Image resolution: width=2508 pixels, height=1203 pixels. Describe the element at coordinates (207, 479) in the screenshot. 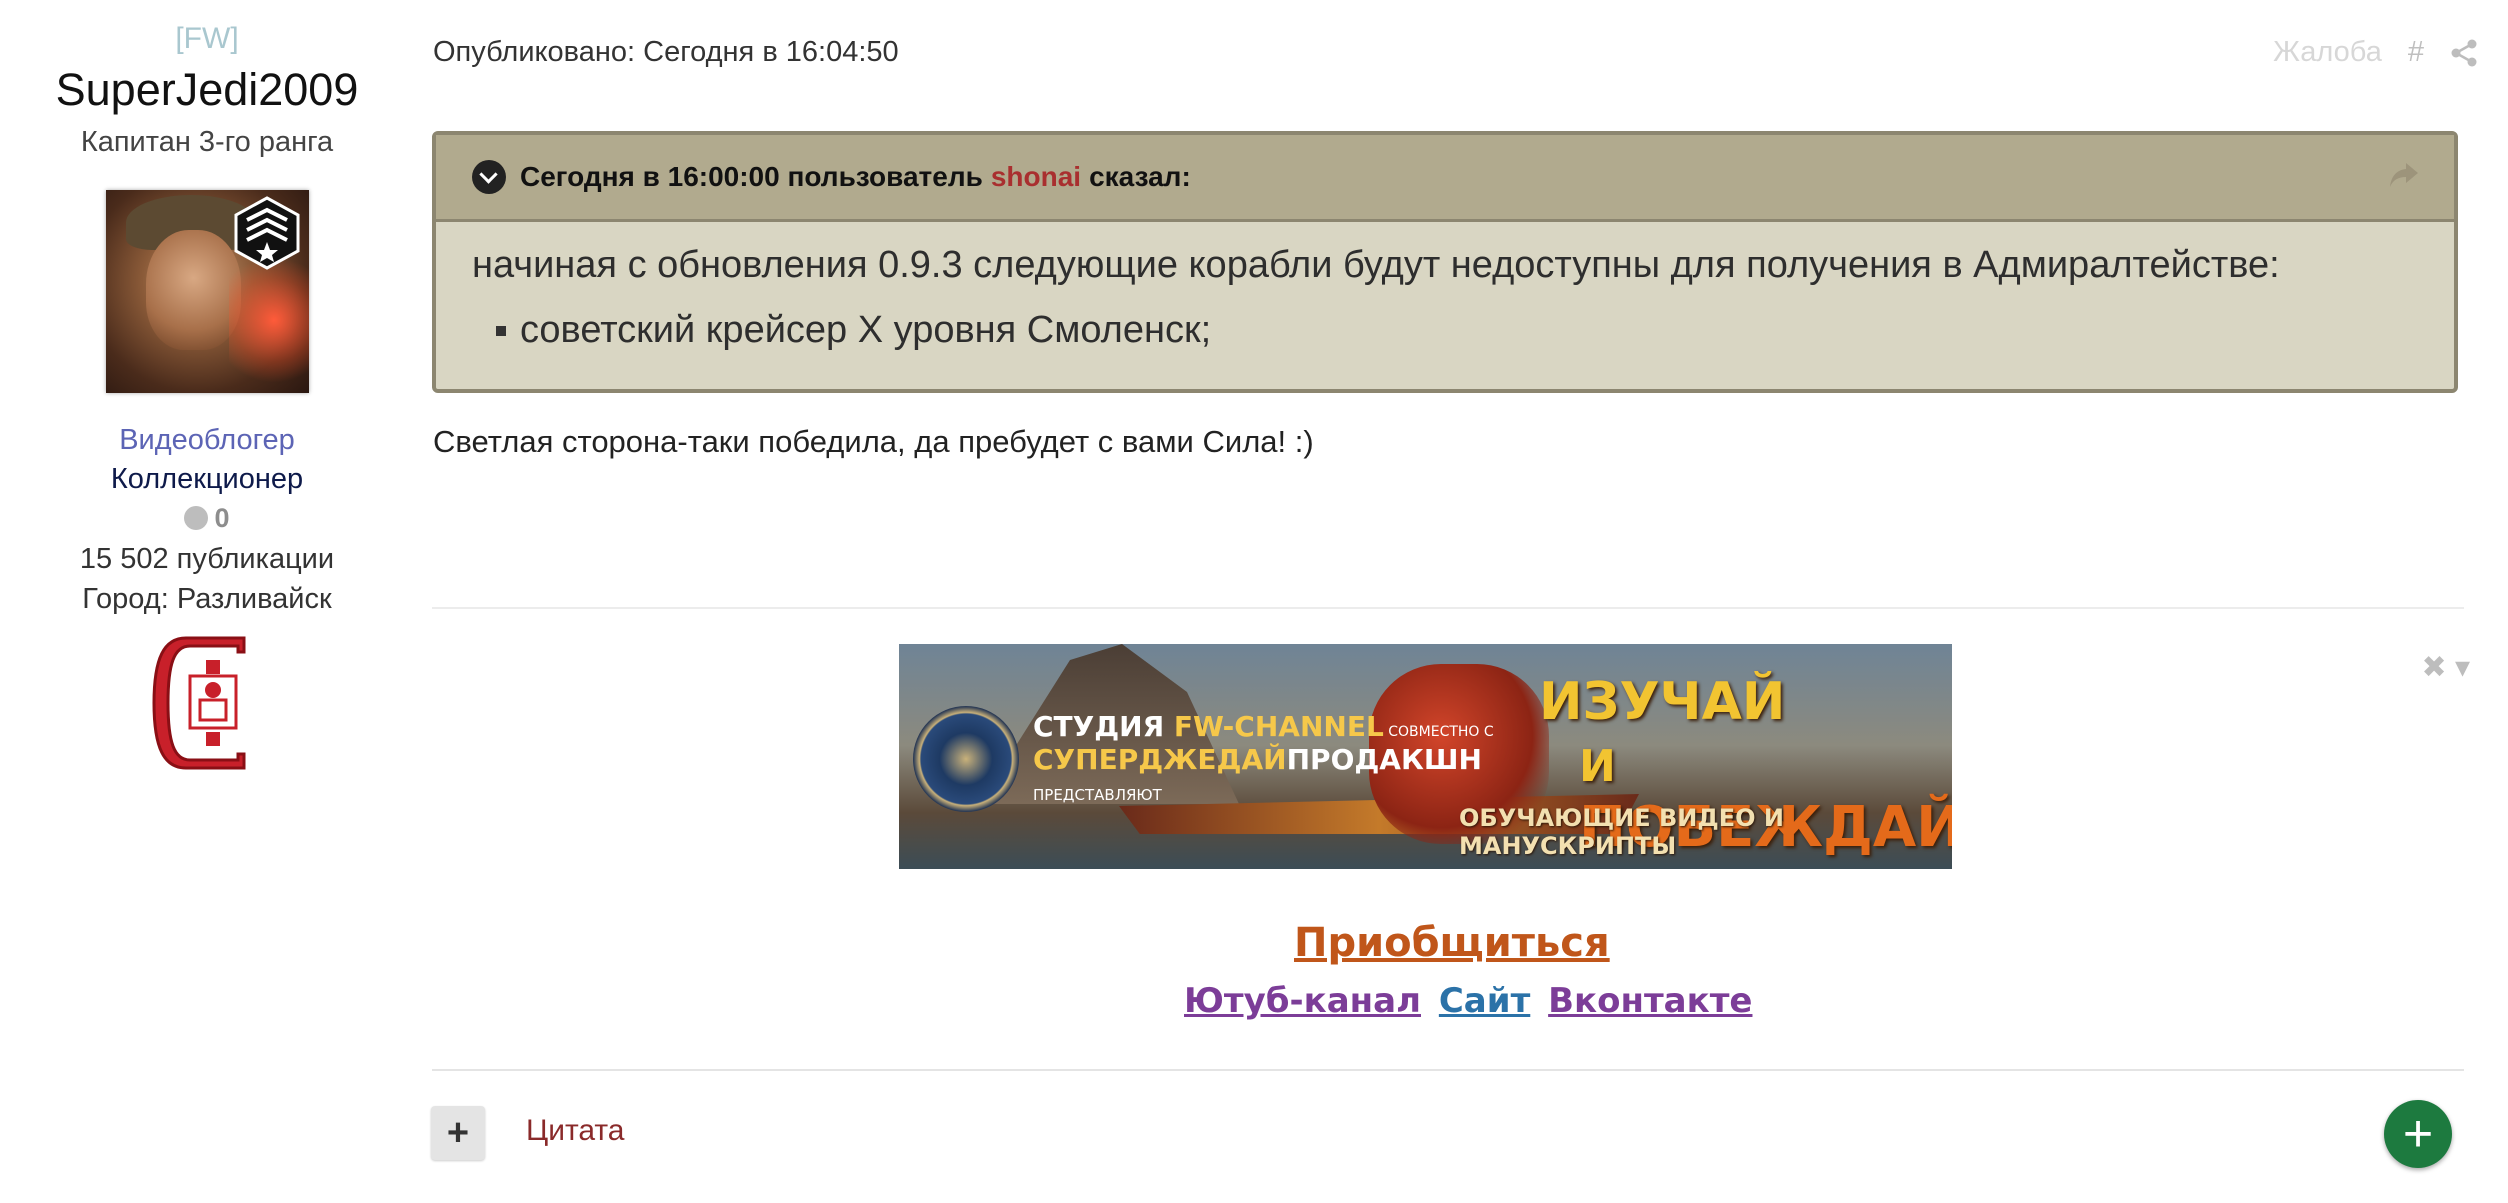

I see `author-group-secondary: Коллекционер` at that location.